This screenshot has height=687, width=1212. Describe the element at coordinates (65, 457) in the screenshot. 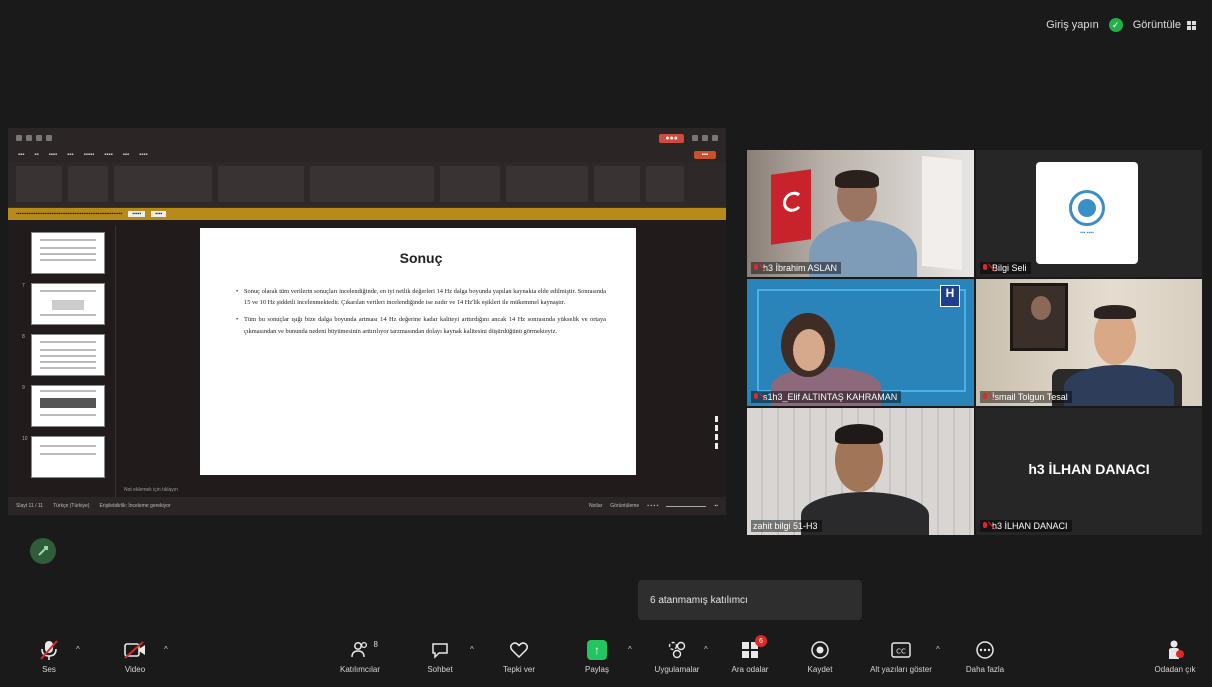

I see `thumbnail: 10` at that location.